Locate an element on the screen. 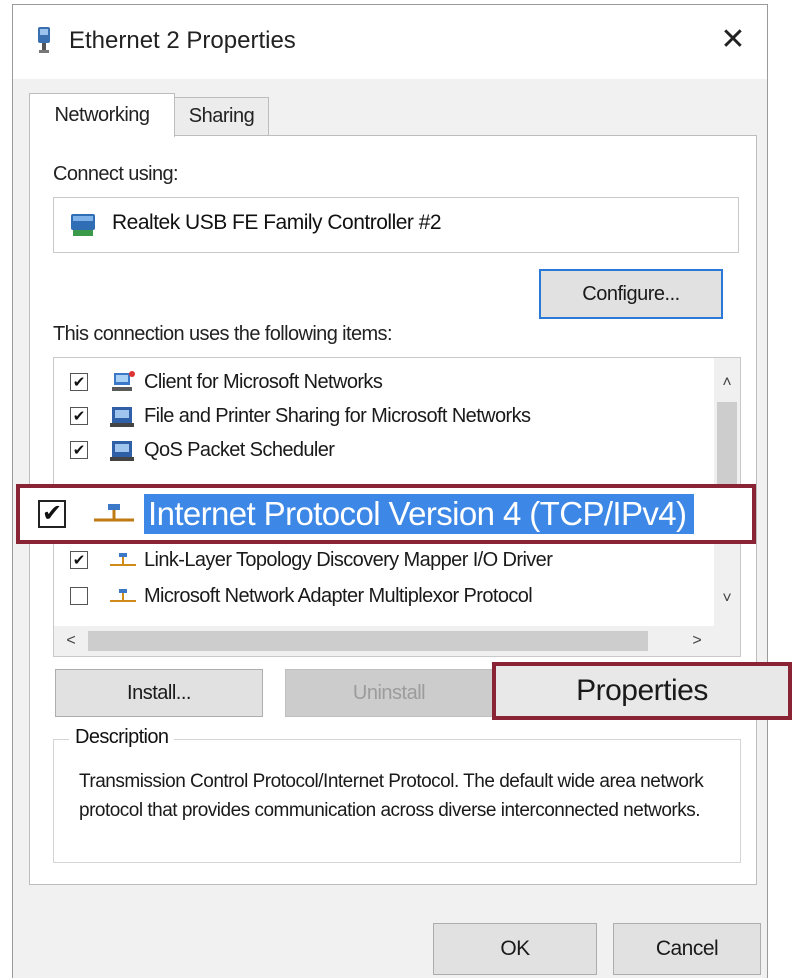 This screenshot has width=800, height=978. cancel-button: Cancel is located at coordinates (687, 949).